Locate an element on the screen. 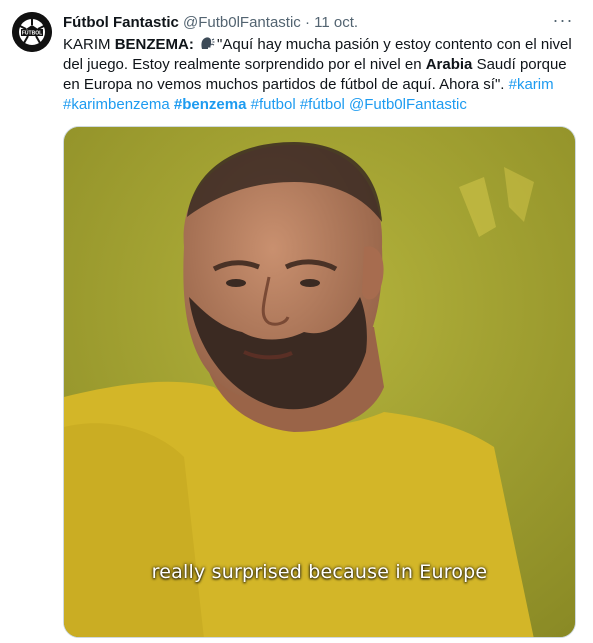 The image size is (593, 643). hashtag-benzema-text: #benzema is located at coordinates (210, 104).